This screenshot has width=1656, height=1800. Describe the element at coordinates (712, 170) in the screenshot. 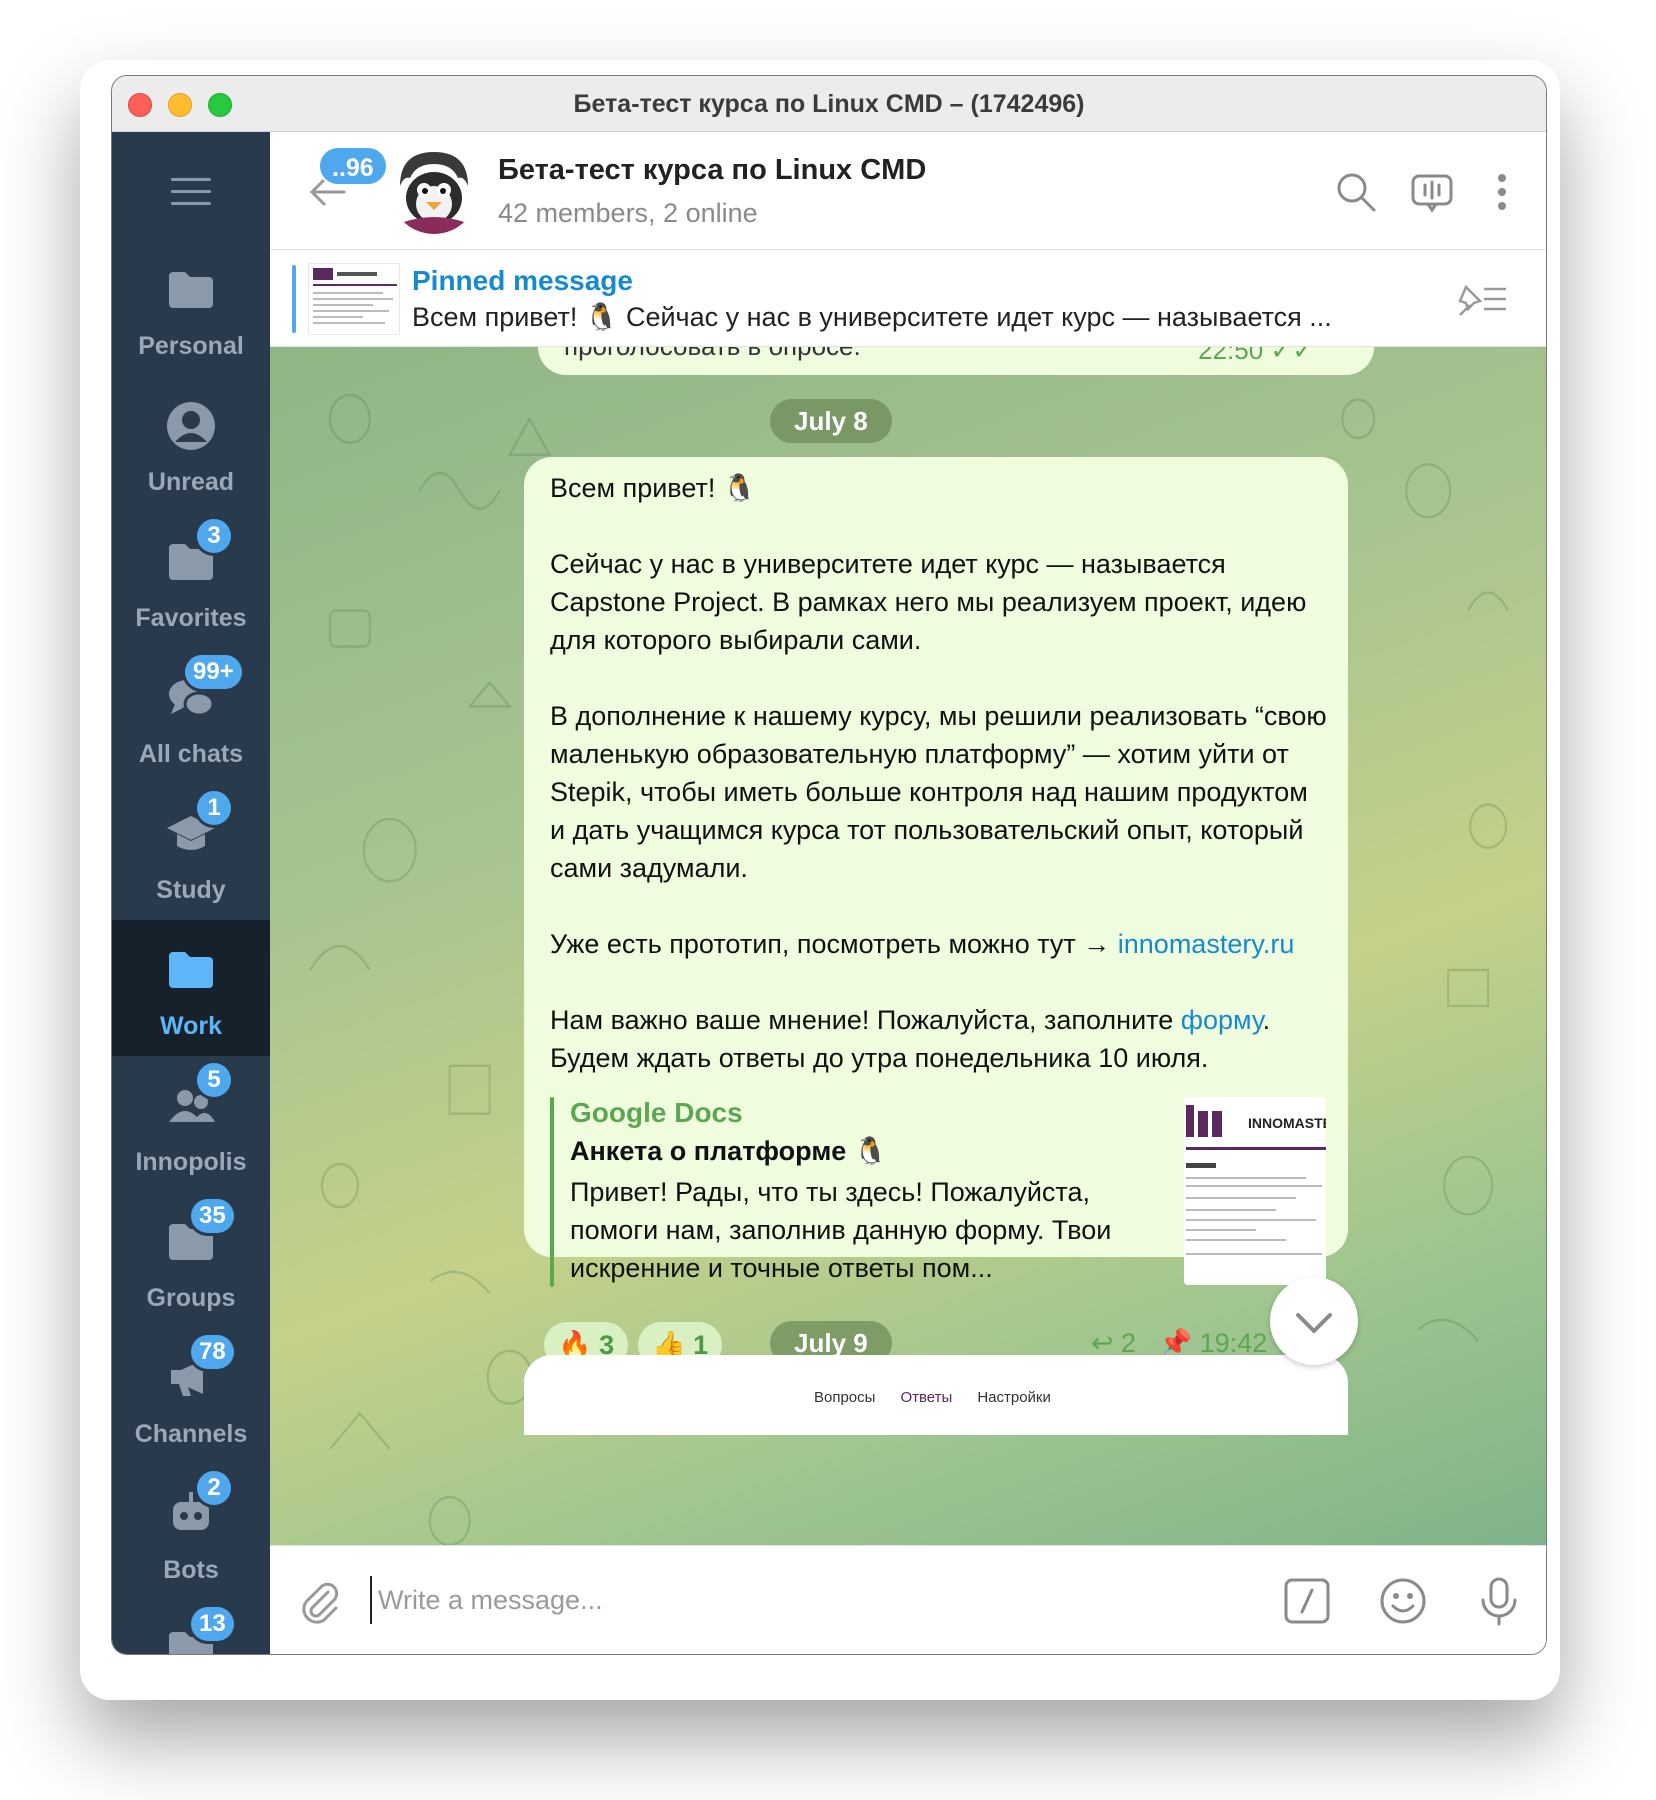

I see `chat-title: Бета-тест курса по Linux CMD` at that location.